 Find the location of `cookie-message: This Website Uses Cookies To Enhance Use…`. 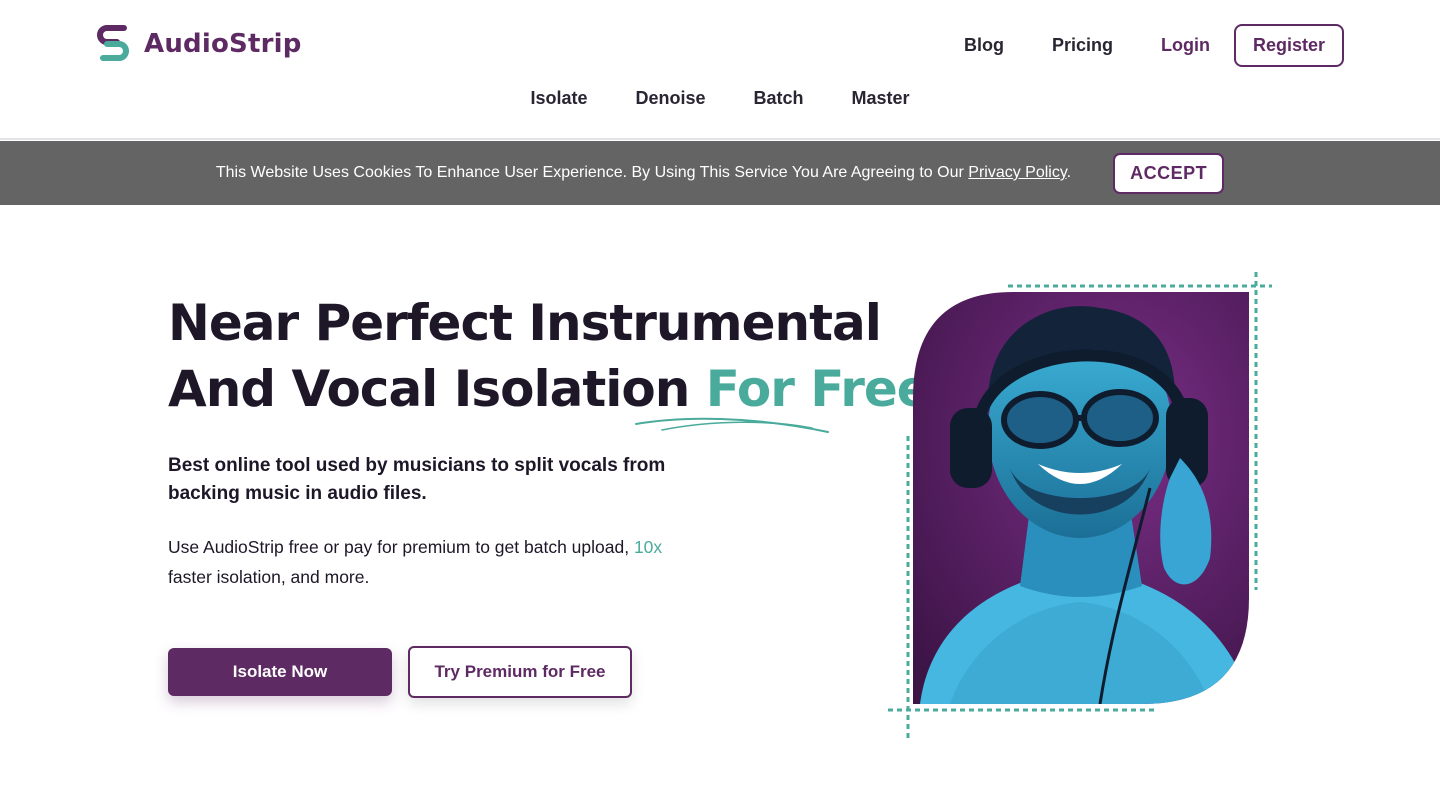

cookie-message: This Website Uses Cookies To Enhance Use… is located at coordinates (643, 173).